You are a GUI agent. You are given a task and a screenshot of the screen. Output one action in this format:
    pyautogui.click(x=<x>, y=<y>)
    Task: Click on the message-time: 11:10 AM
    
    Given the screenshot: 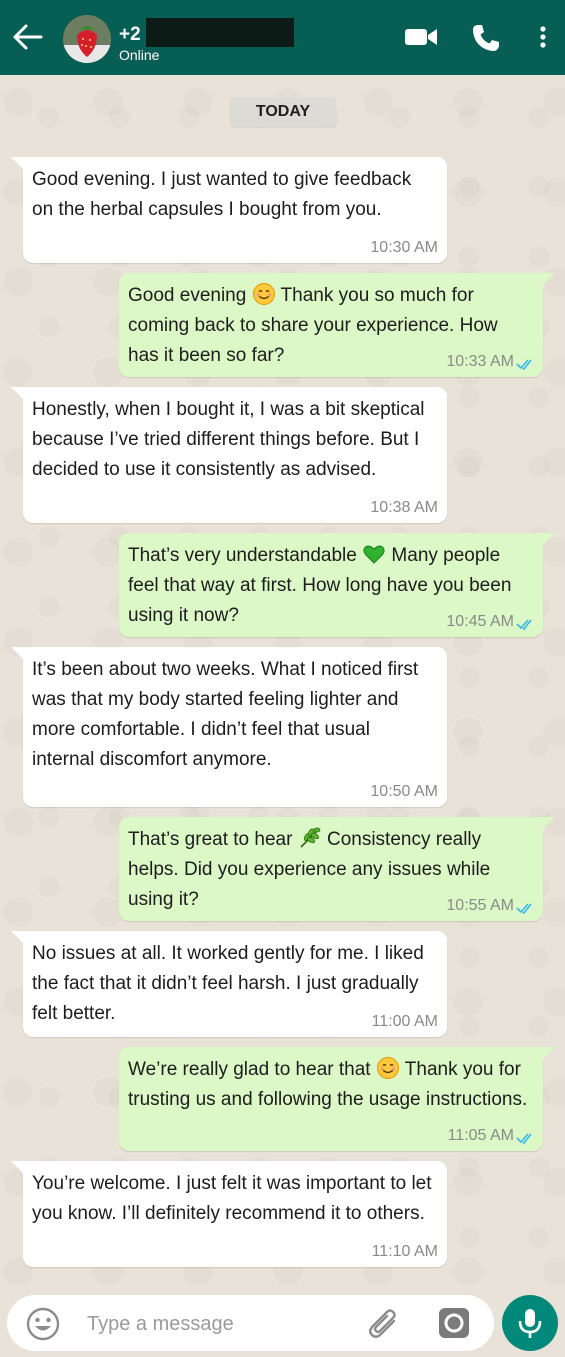 What is the action you would take?
    pyautogui.click(x=404, y=1251)
    